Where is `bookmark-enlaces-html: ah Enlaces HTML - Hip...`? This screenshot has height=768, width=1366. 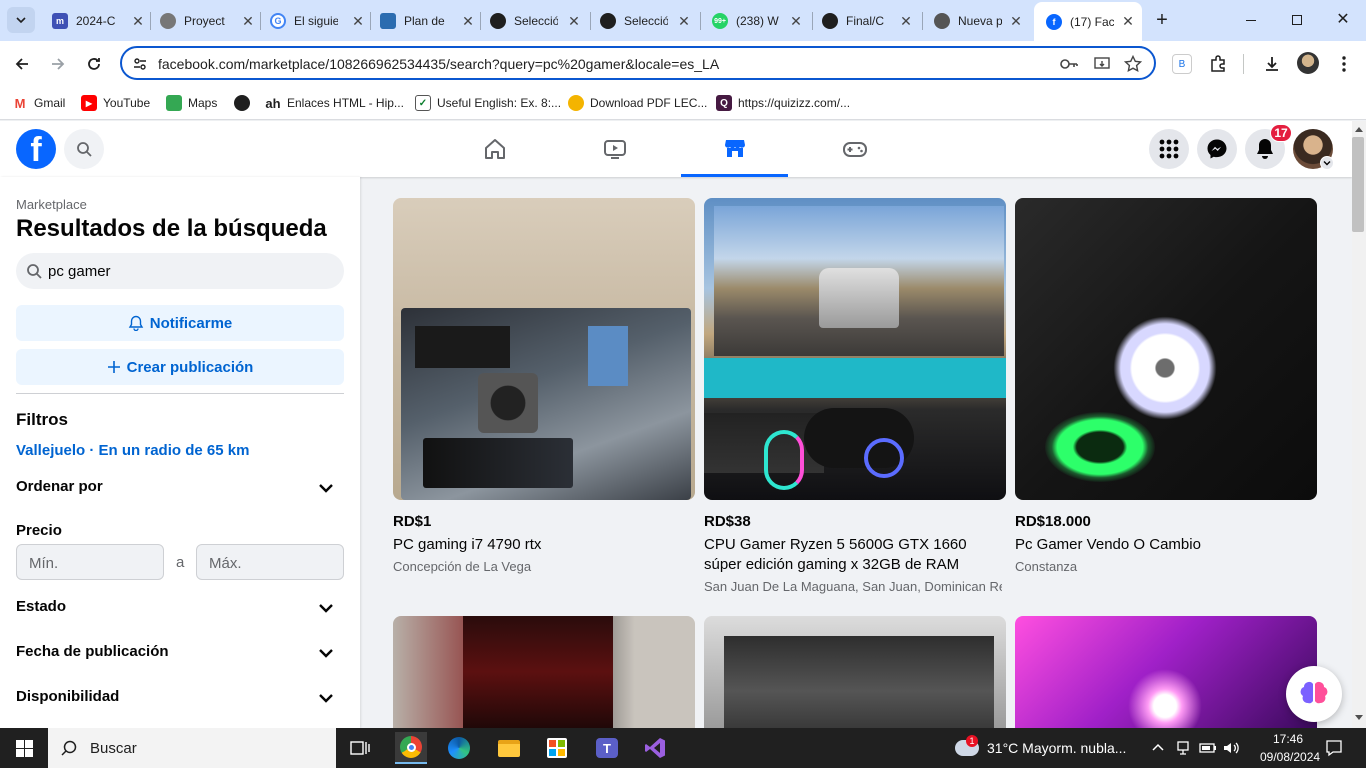 bookmark-enlaces-html: ah Enlaces HTML - Hip... is located at coordinates (334, 103).